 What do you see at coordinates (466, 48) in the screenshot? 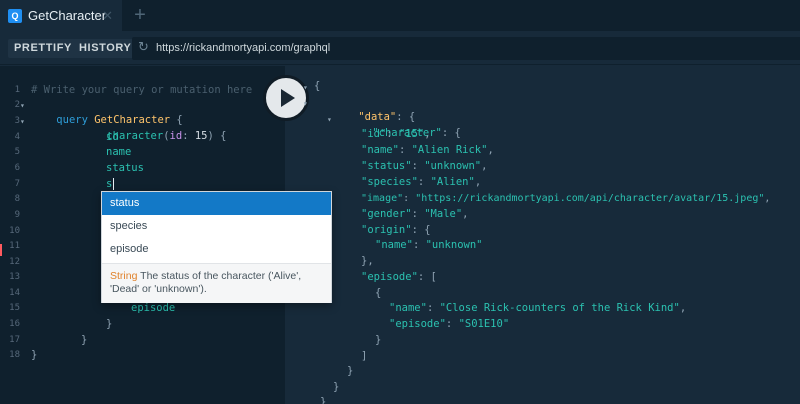
I see `endpoint-url-input: ↻ https://rickandmortyapi.com/graphql` at bounding box center [466, 48].